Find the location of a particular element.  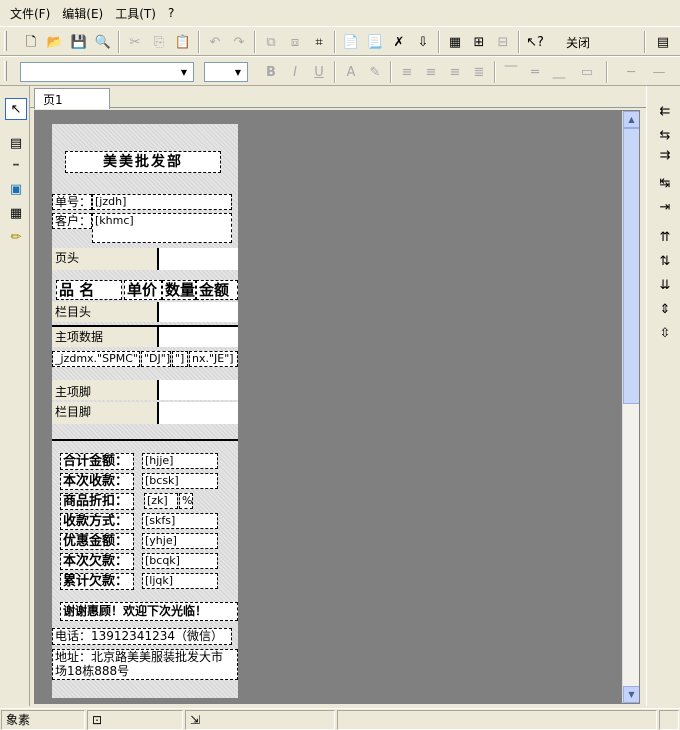

snap-grid-icon: ⊞ is located at coordinates (479, 42).